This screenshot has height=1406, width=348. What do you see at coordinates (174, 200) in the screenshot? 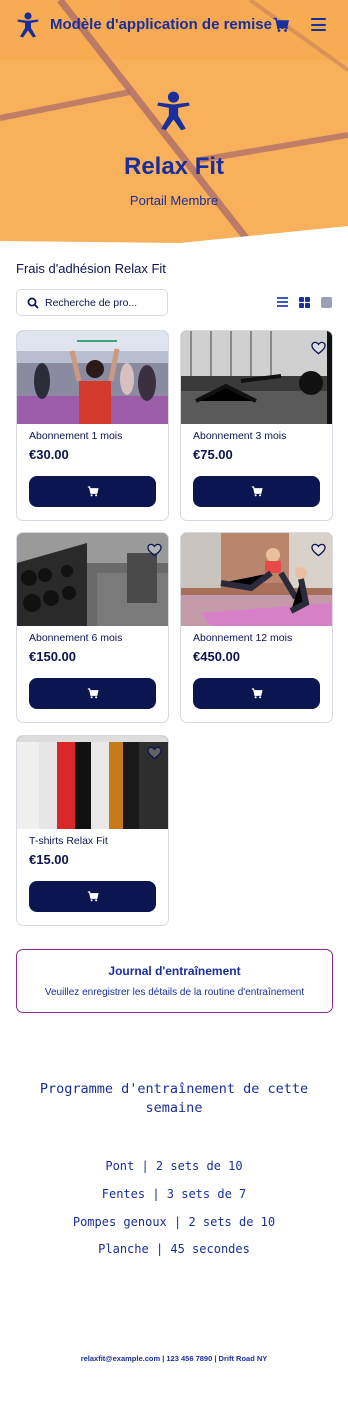
I see `brand-subtitle: Portail Membre` at bounding box center [174, 200].